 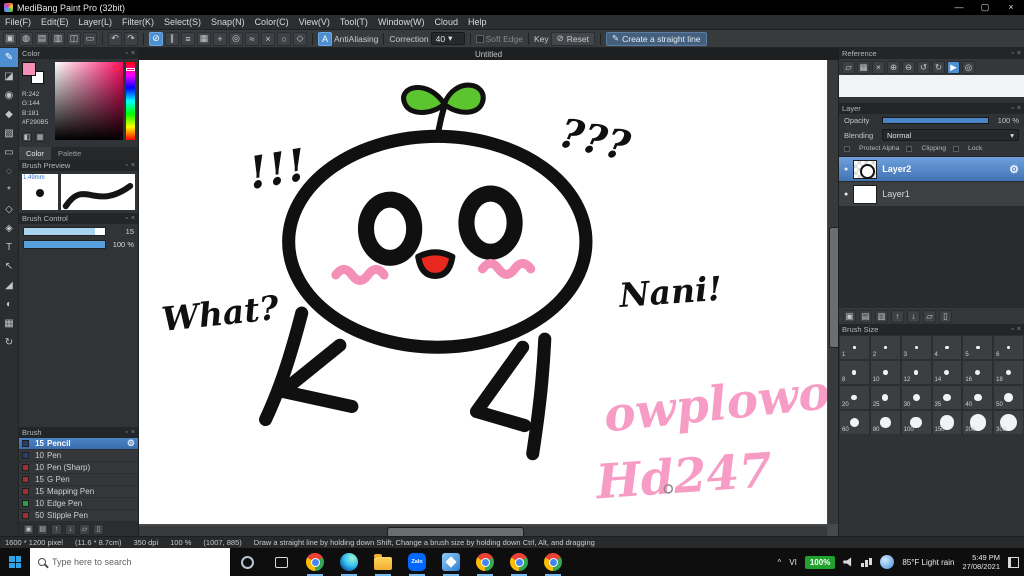 What do you see at coordinates (272, 22) in the screenshot?
I see `menu-color: Color(C)` at bounding box center [272, 22].